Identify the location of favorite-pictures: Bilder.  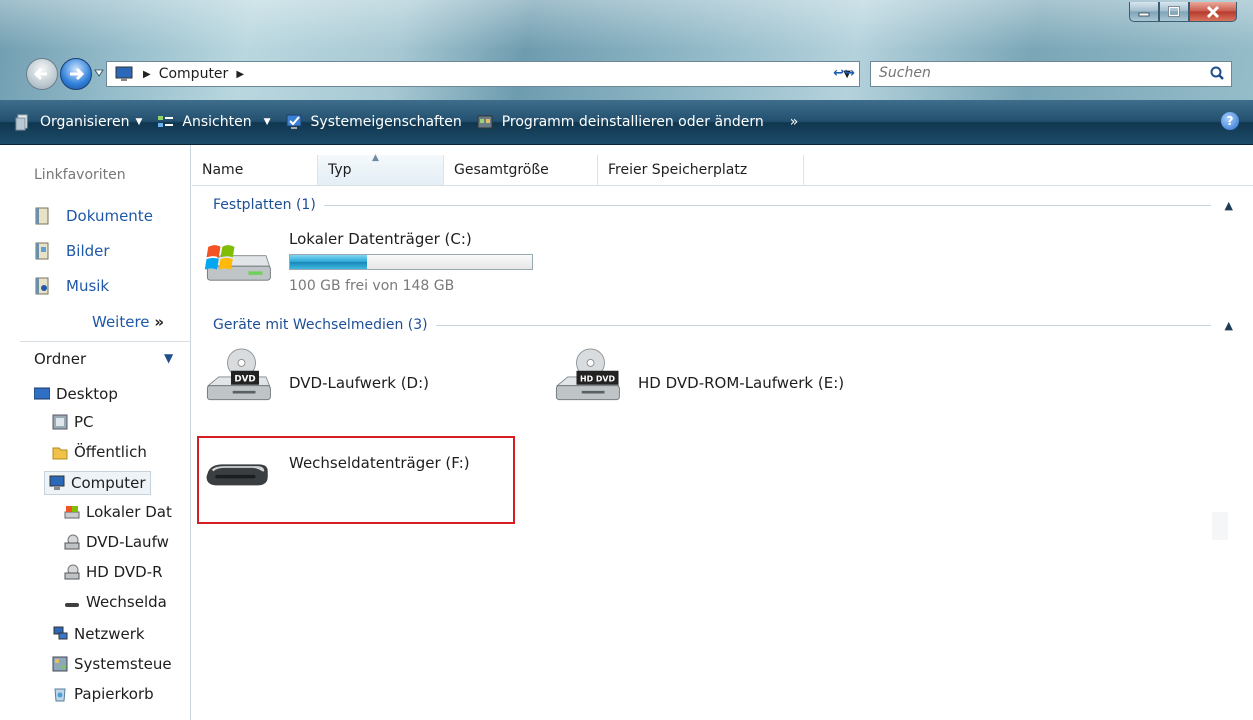
(72, 251).